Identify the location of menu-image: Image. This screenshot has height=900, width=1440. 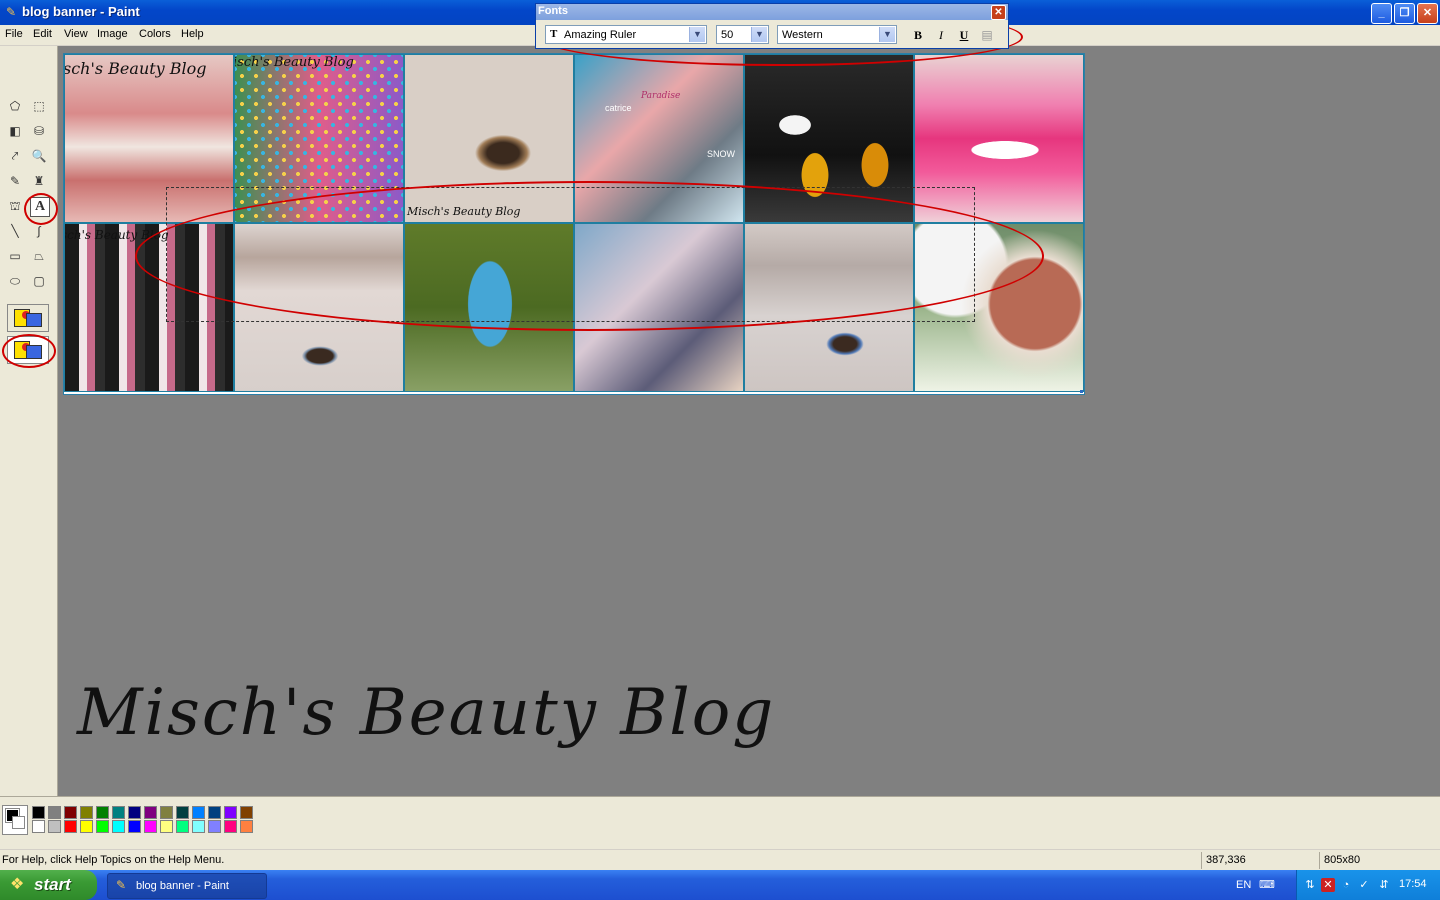
(112, 34).